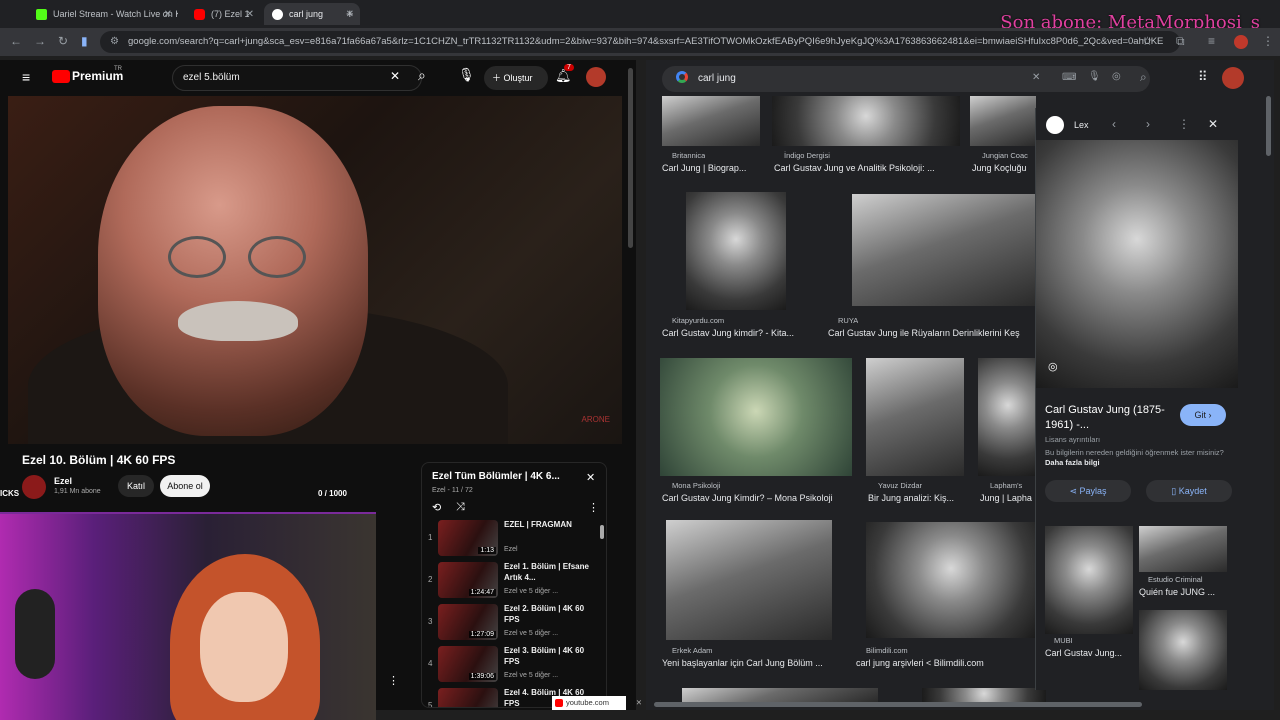  Describe the element at coordinates (1003, 168) in the screenshot. I see `image-title: Jung Koçluğu` at that location.